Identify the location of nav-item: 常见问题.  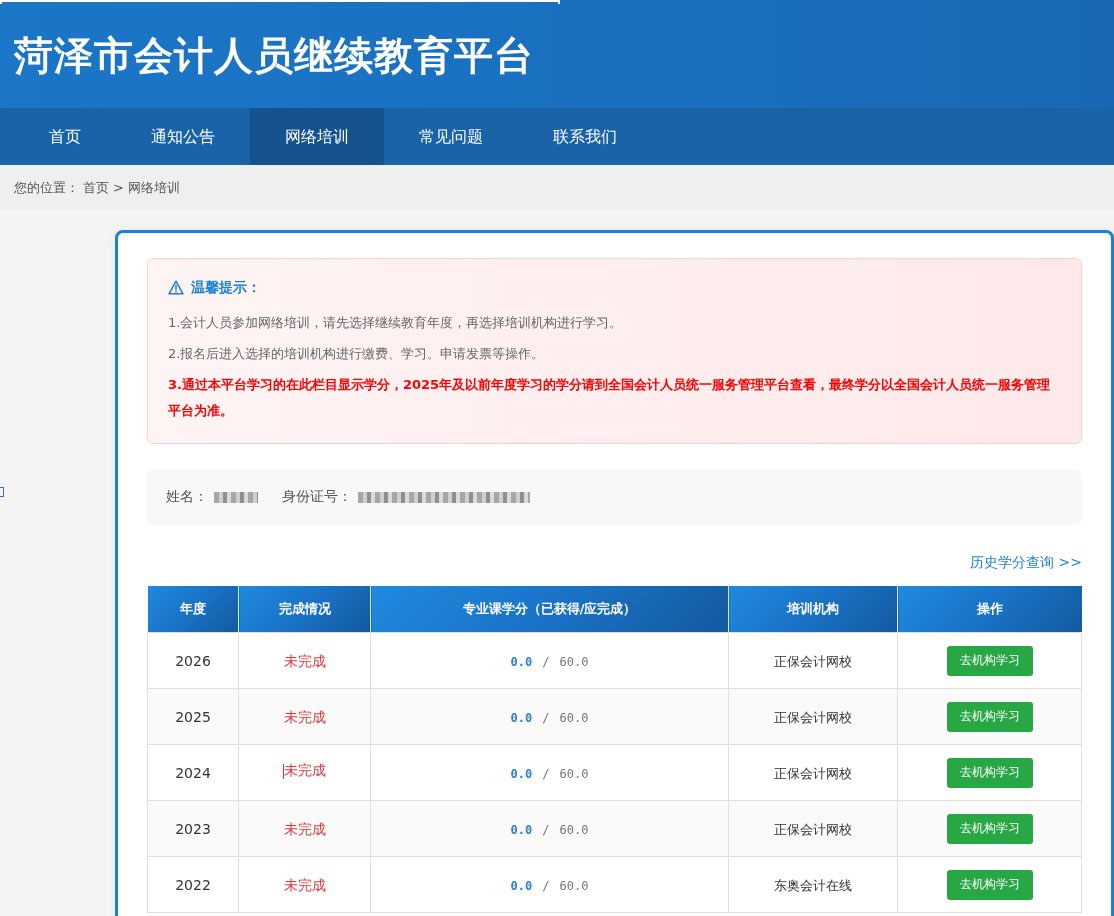
(451, 136).